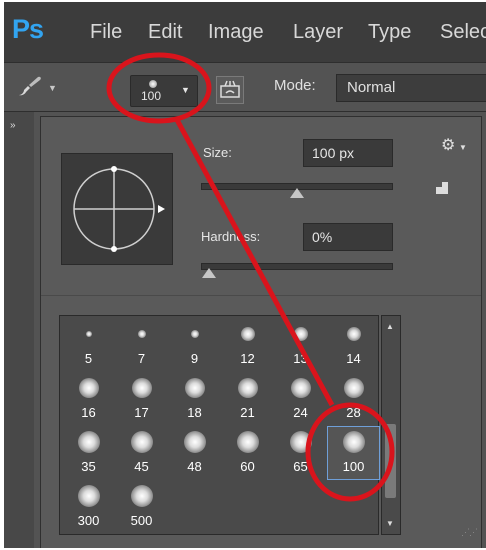 This screenshot has height=550, width=486. I want to click on brush-tool-icon, so click(30, 87).